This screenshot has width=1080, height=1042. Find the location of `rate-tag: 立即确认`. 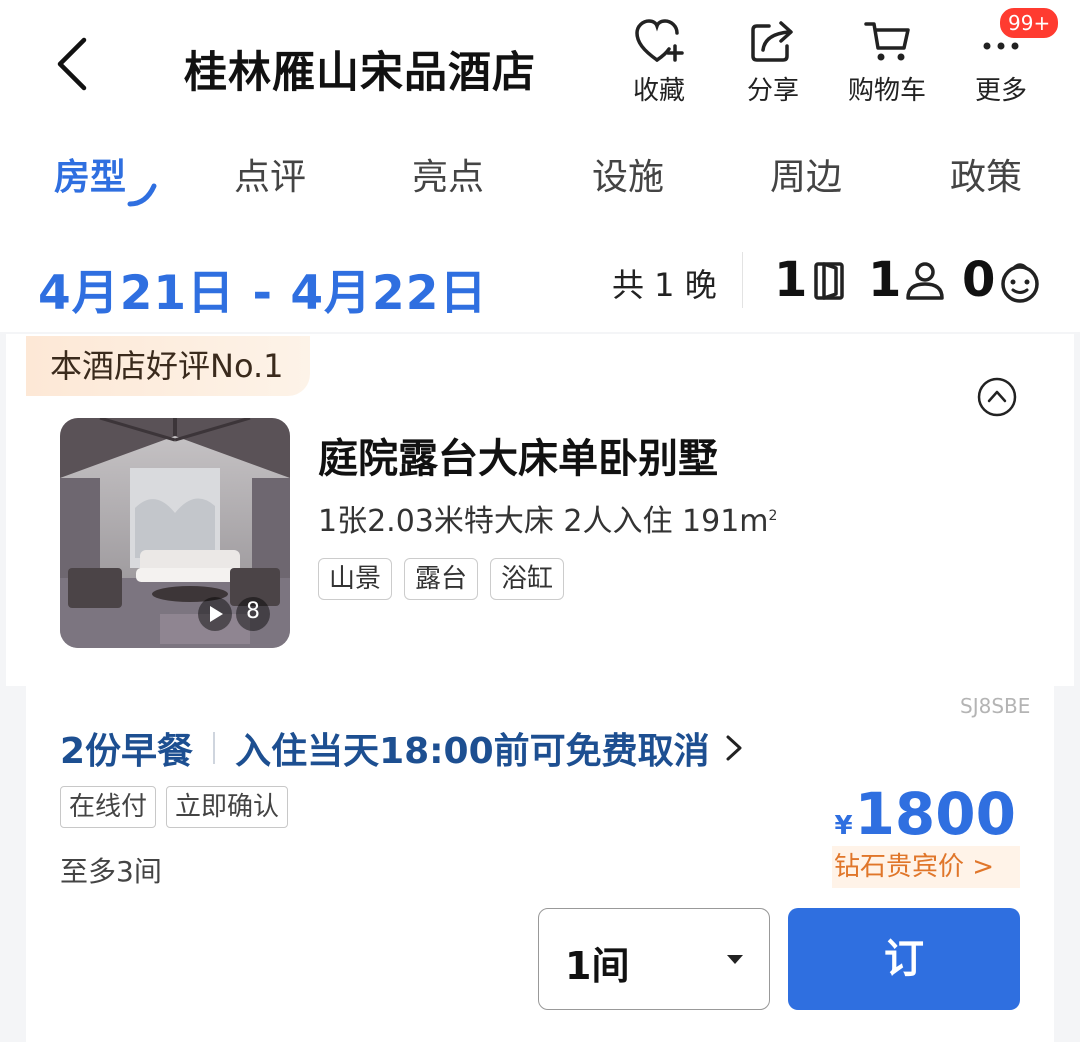

rate-tag: 立即确认 is located at coordinates (227, 807).